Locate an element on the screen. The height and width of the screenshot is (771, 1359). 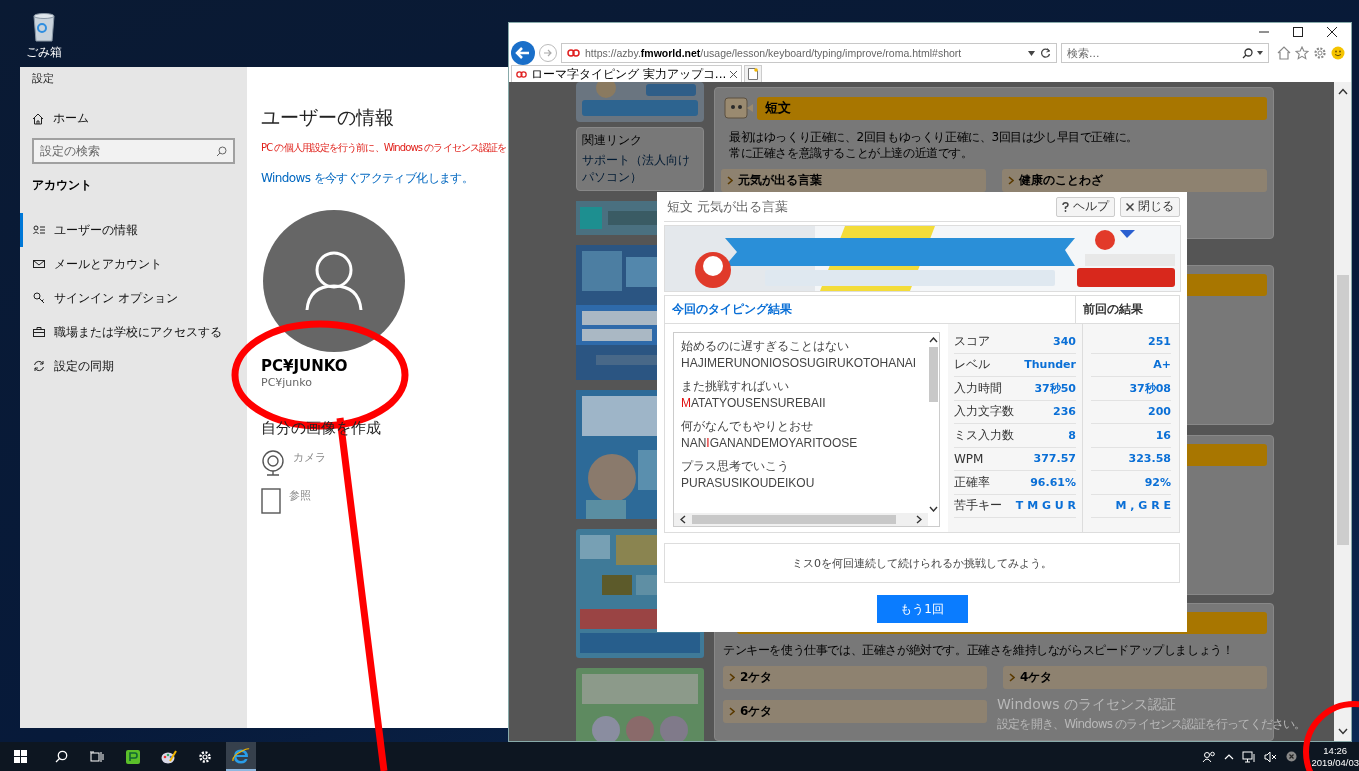
stat-value: 236 is located at coordinates (1064, 412).